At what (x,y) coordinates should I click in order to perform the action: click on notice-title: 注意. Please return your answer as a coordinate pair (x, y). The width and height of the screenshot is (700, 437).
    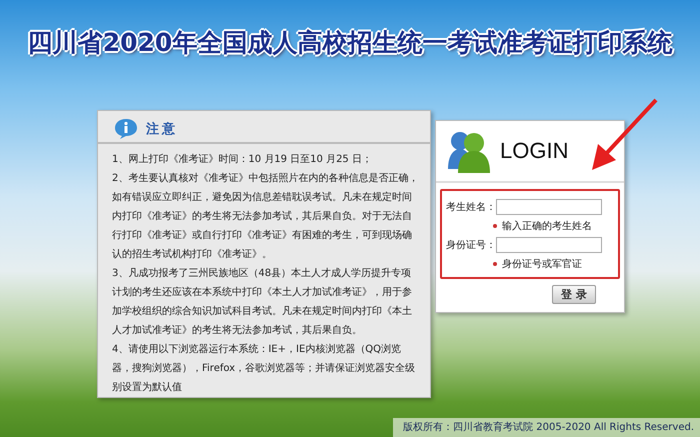
    Looking at the image, I should click on (162, 129).